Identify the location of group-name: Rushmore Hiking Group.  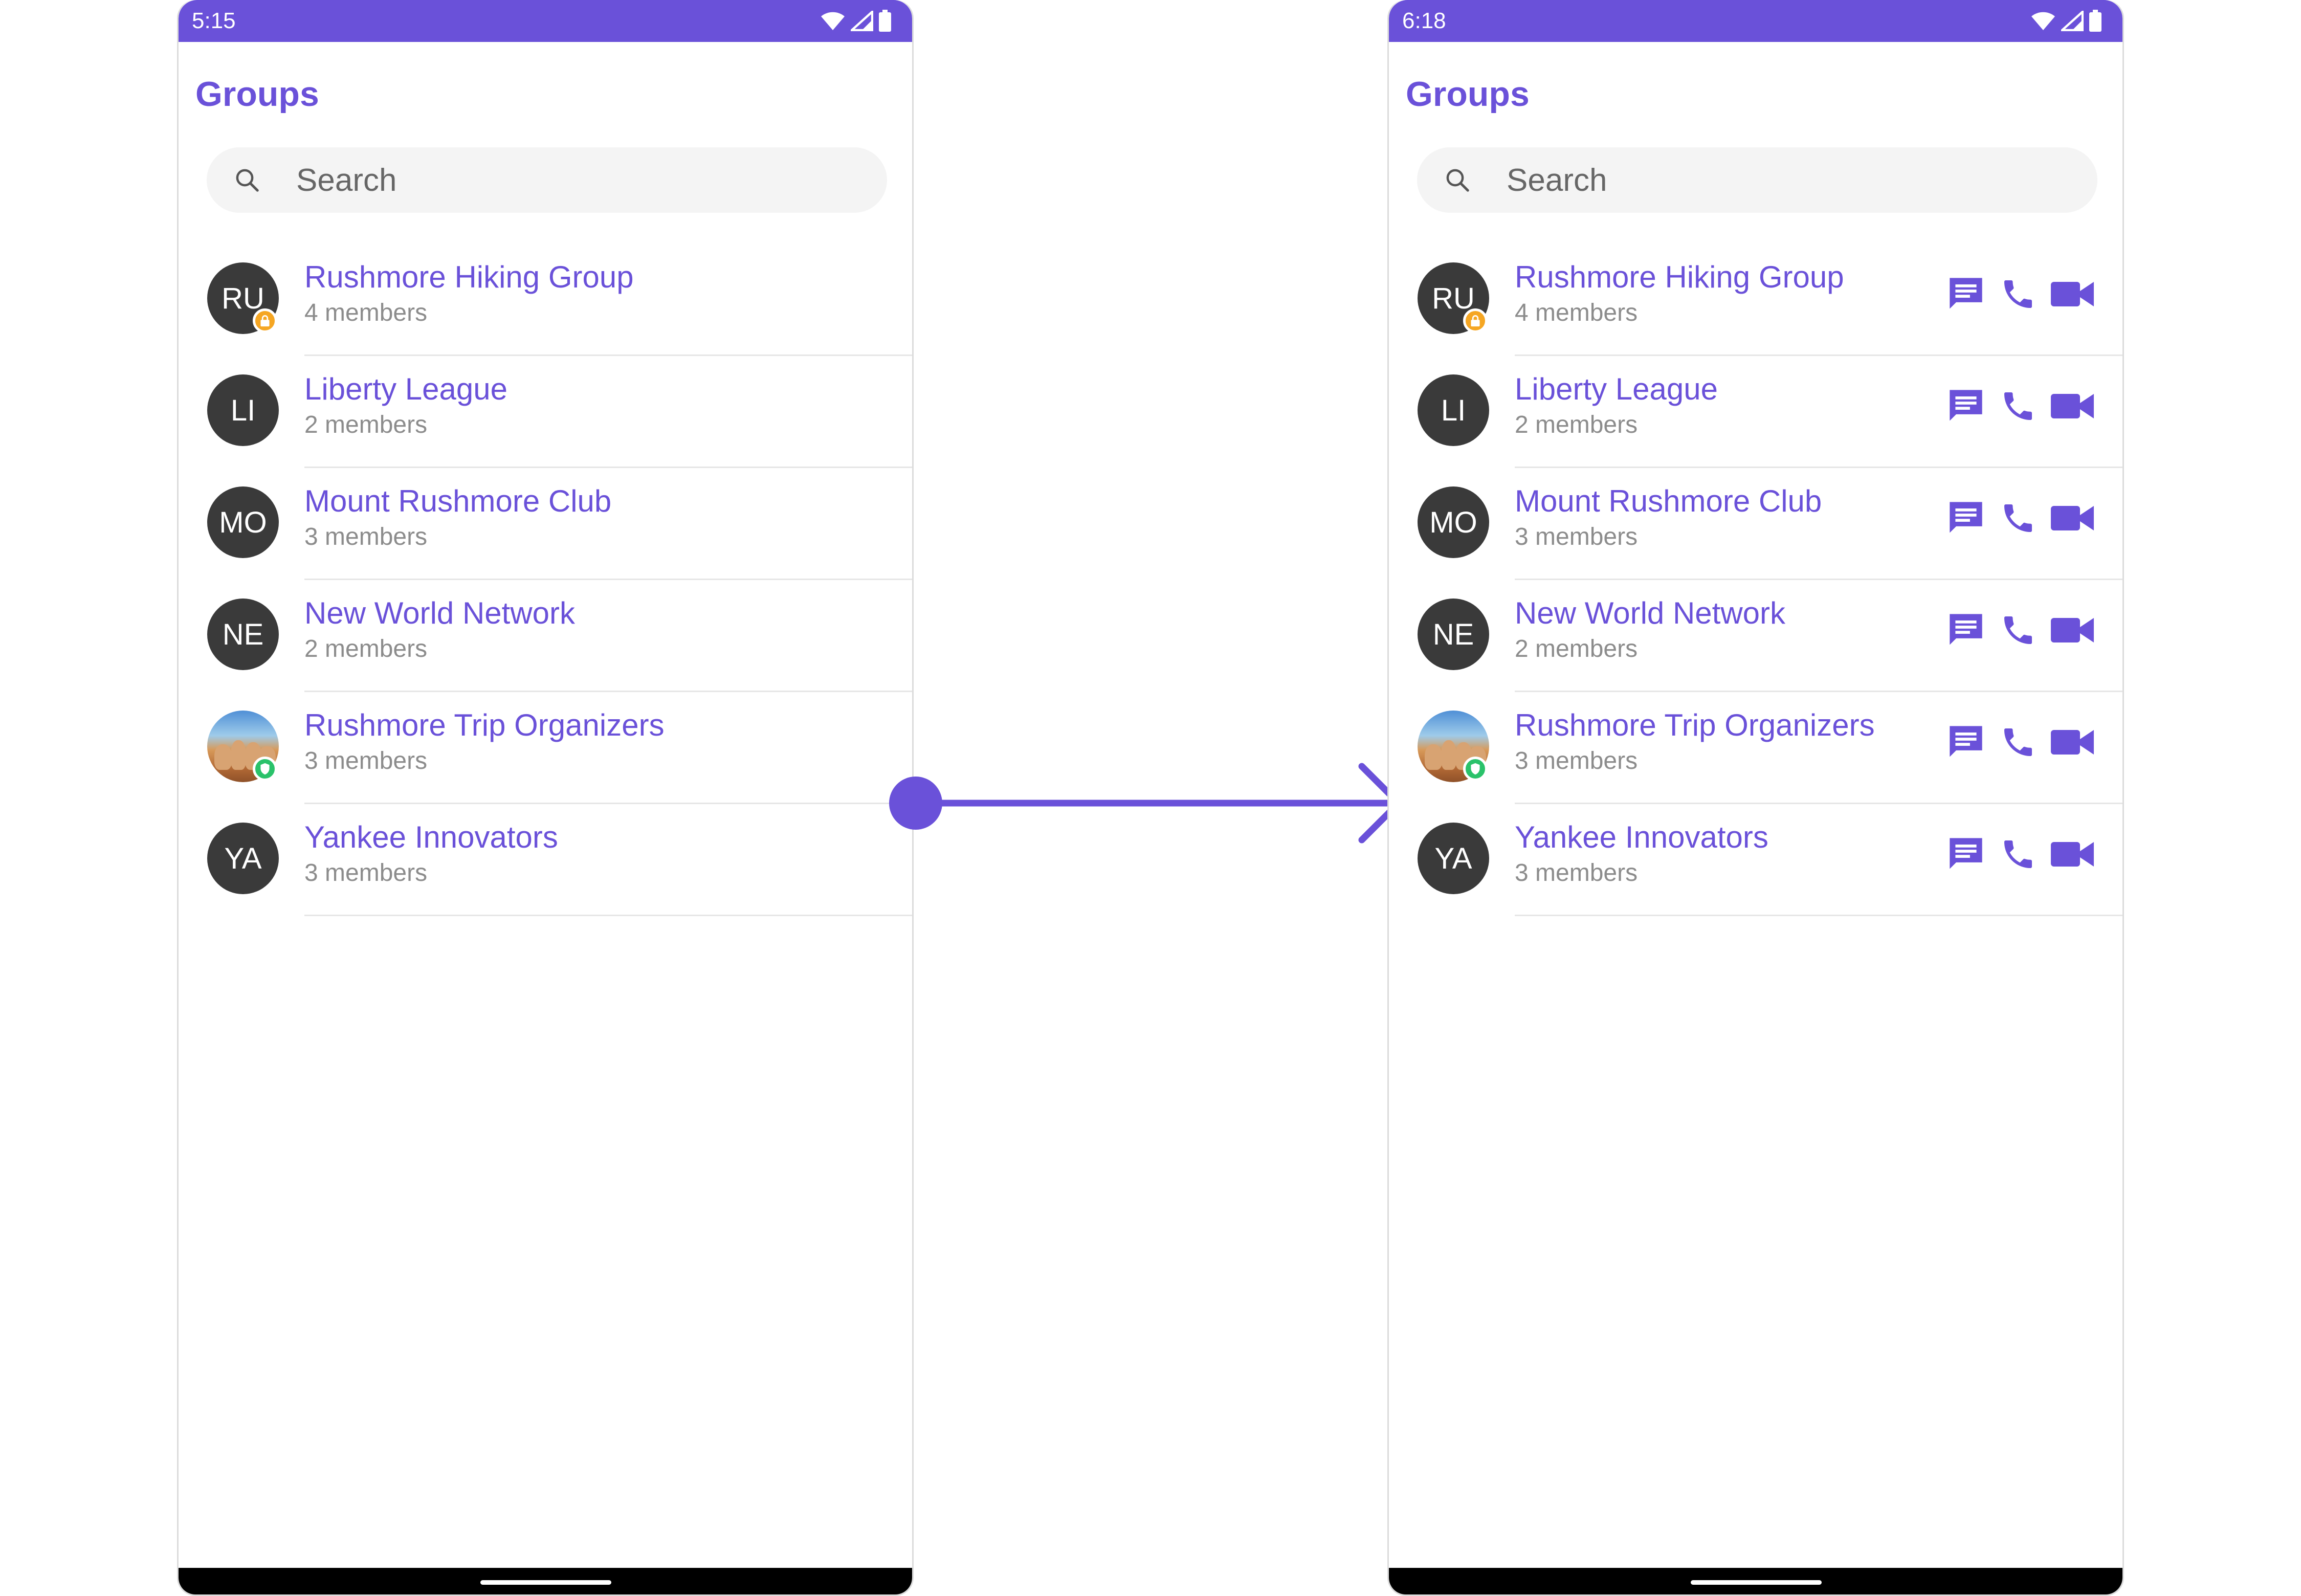
(1679, 277).